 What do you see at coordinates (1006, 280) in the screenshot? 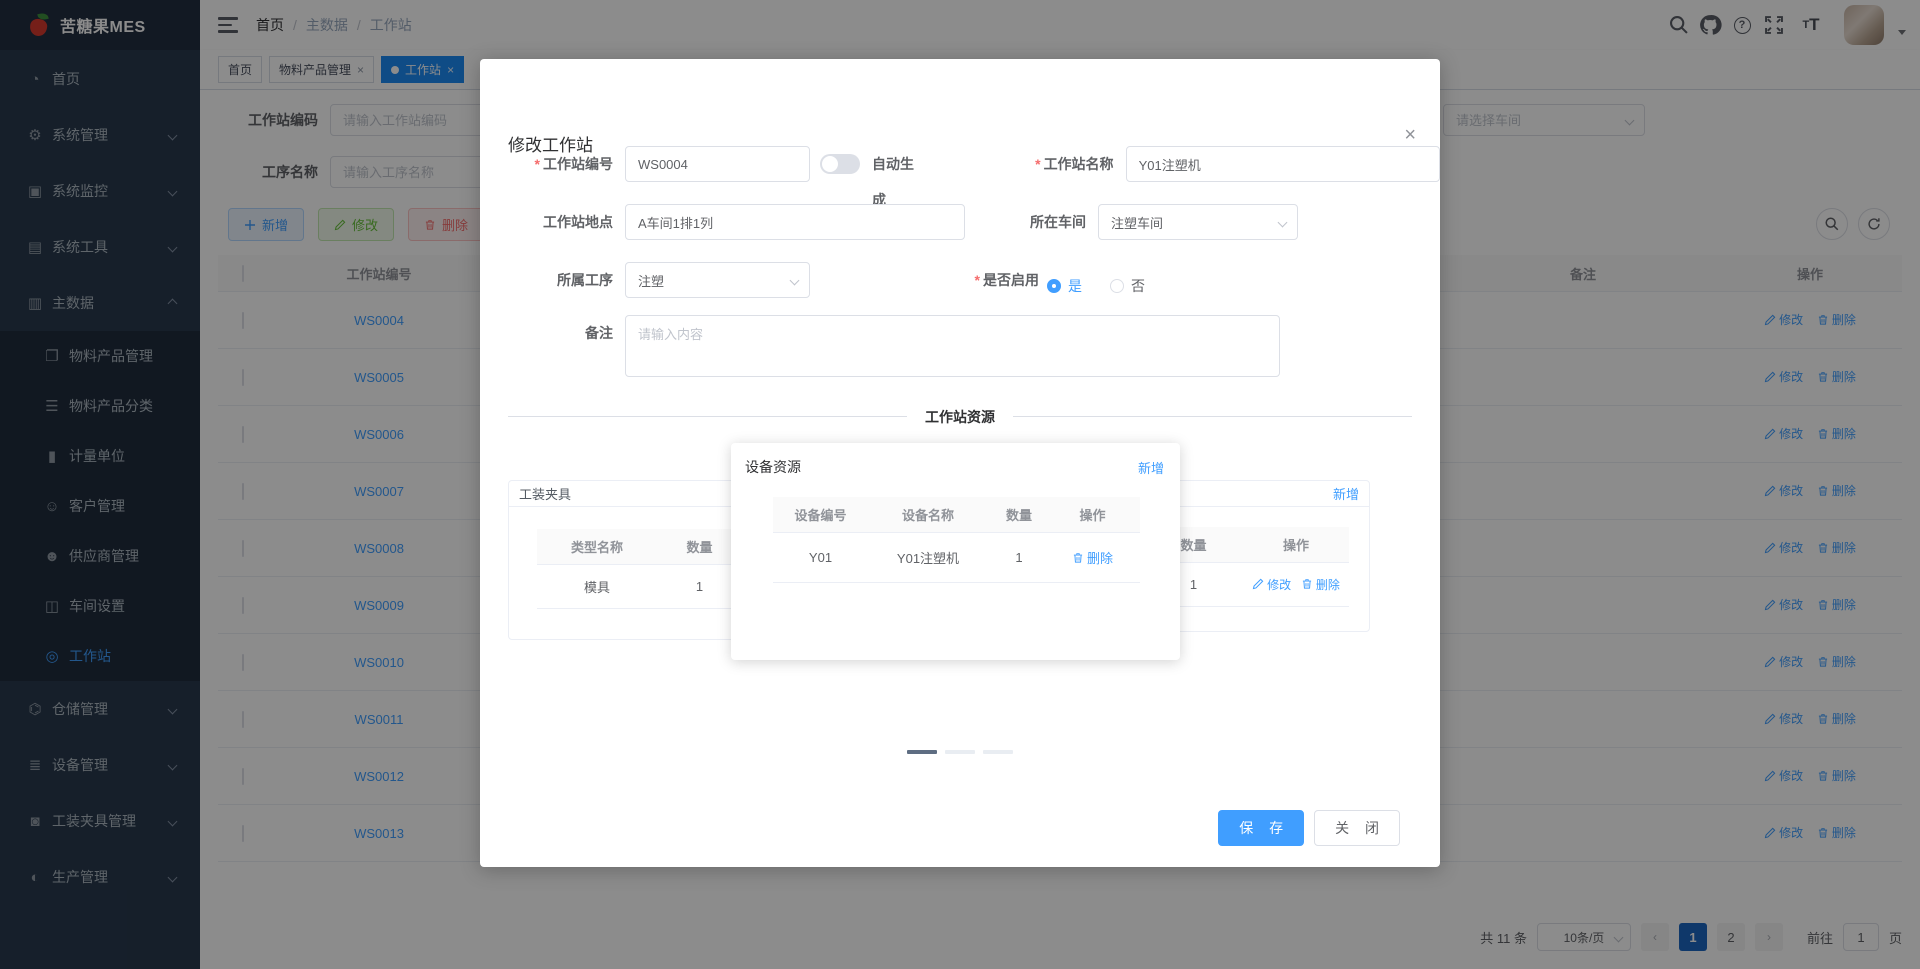
I see `field-enabled-label: * 是否启用` at bounding box center [1006, 280].